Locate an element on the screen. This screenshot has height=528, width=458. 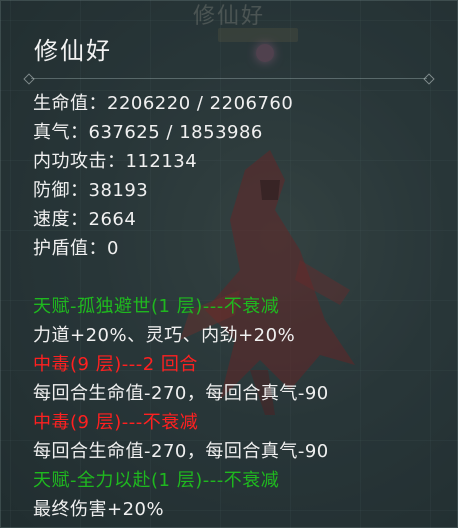
debuff-title-poison-permanent: 中毒(9 层)---不衰减 is located at coordinates (116, 422).